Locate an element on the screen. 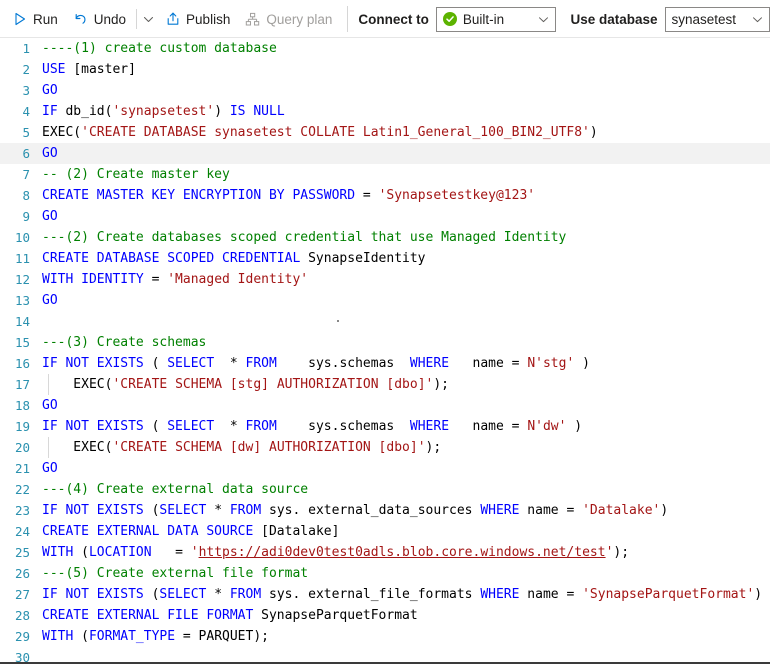 This screenshot has height=664, width=770. code-token: -- (2) Create master key is located at coordinates (136, 174).